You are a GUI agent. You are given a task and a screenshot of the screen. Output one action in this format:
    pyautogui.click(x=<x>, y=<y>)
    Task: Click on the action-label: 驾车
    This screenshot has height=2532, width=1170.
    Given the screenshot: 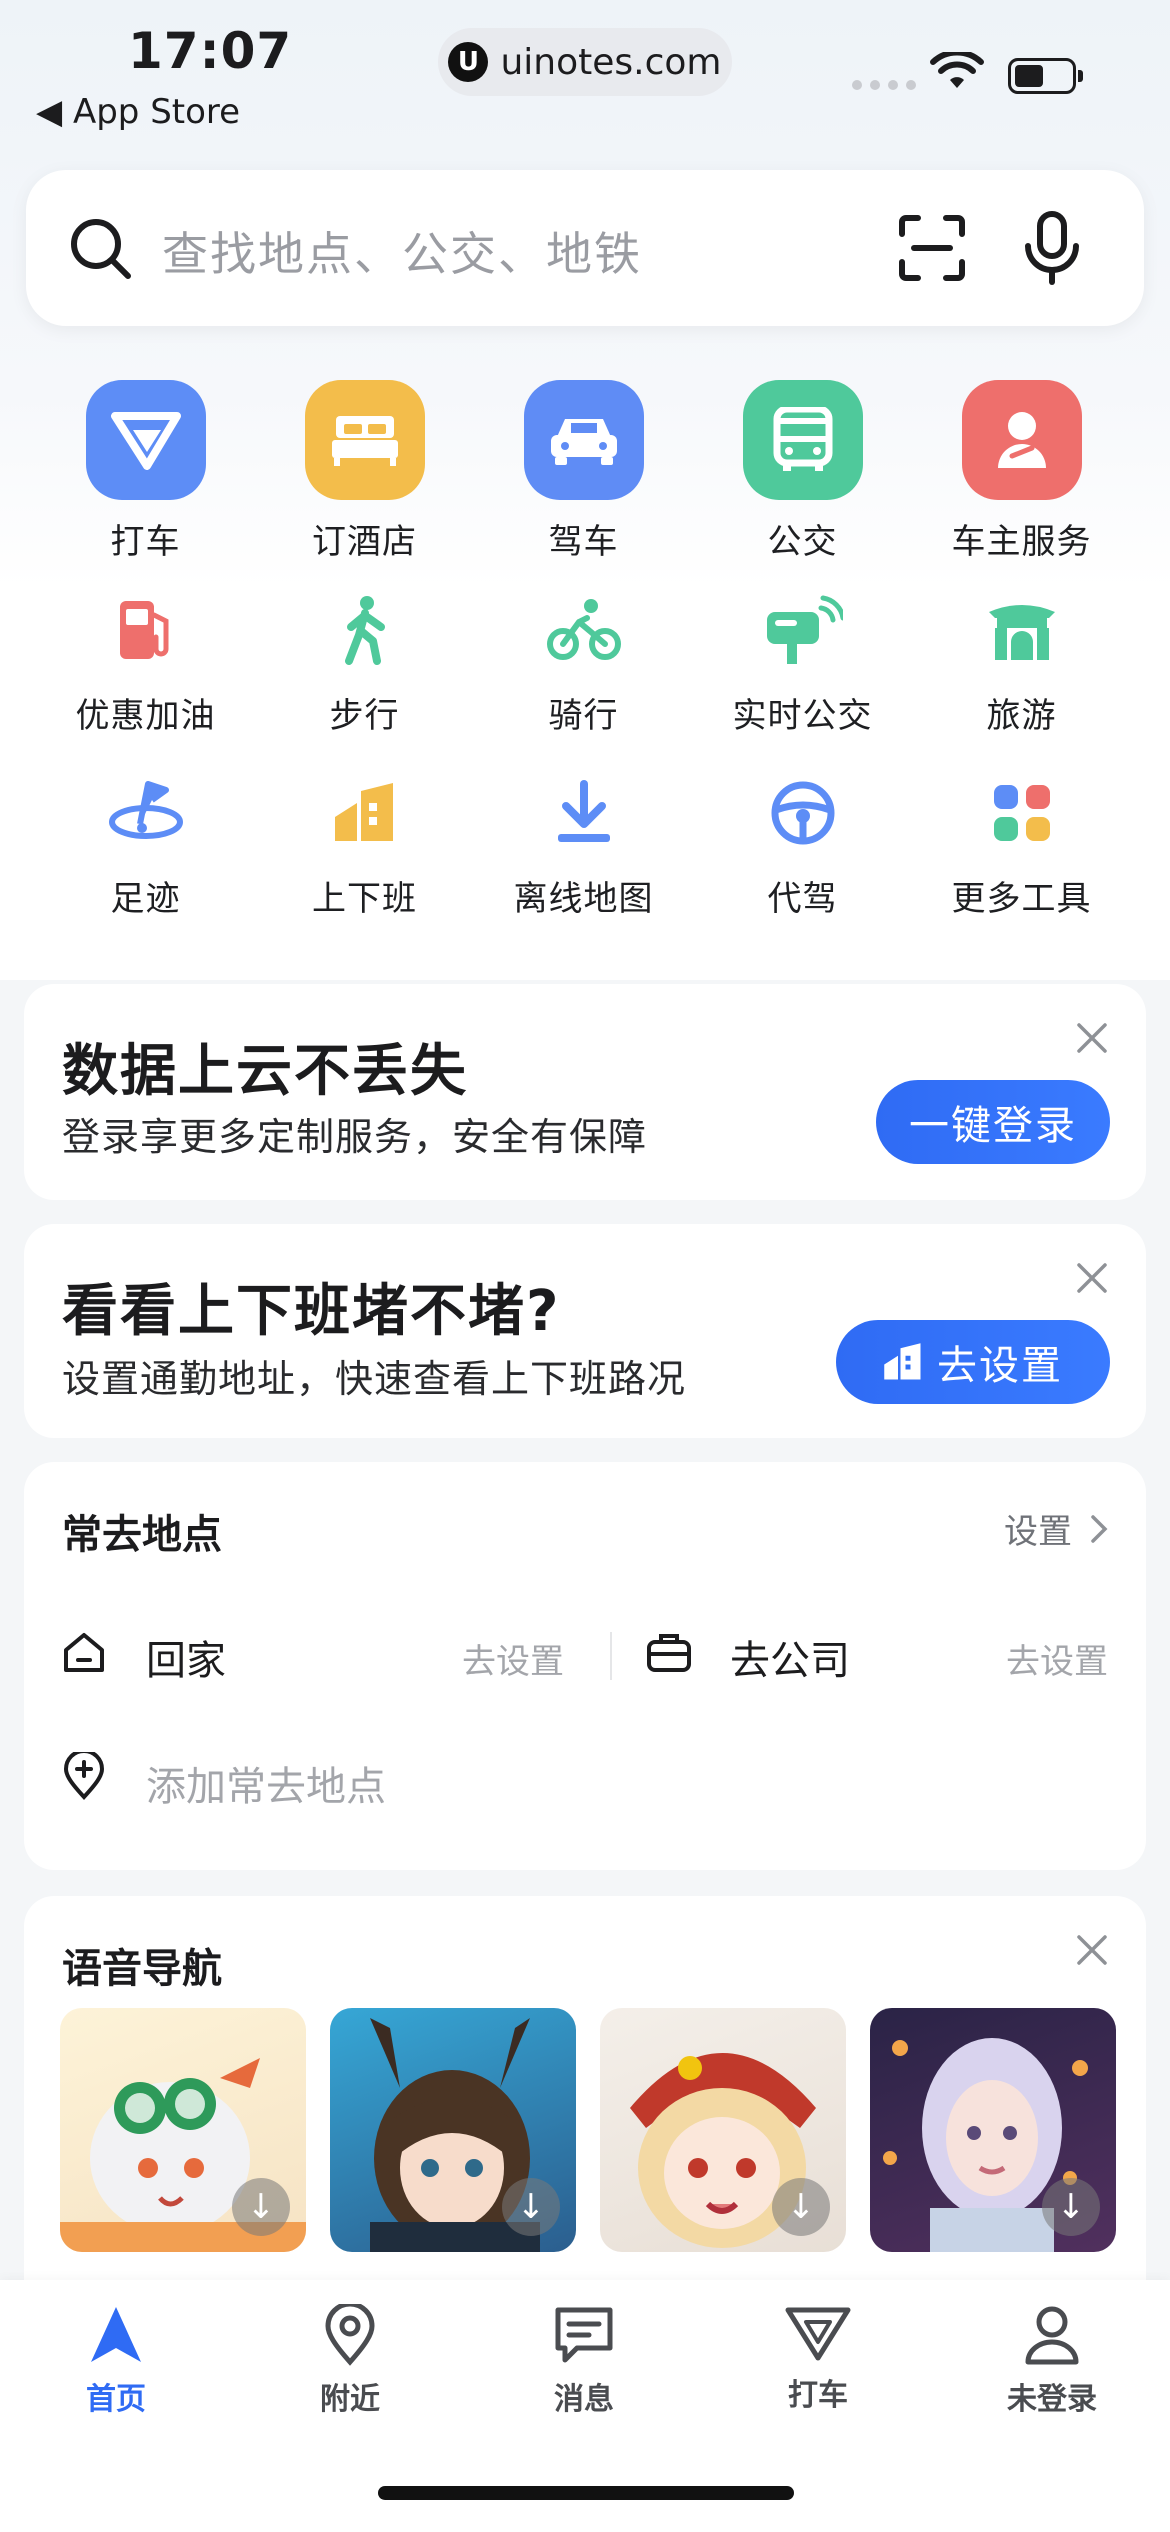 What is the action you would take?
    pyautogui.click(x=583, y=542)
    